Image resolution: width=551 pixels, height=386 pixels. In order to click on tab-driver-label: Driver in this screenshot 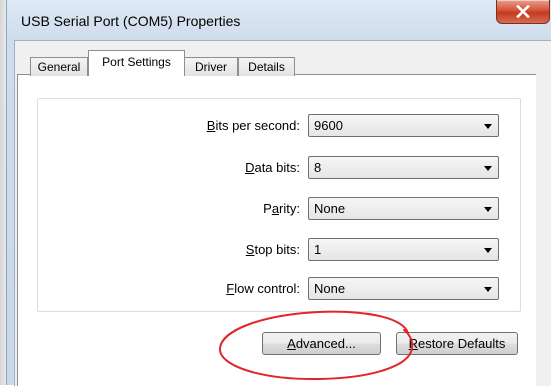, I will do `click(211, 67)`.